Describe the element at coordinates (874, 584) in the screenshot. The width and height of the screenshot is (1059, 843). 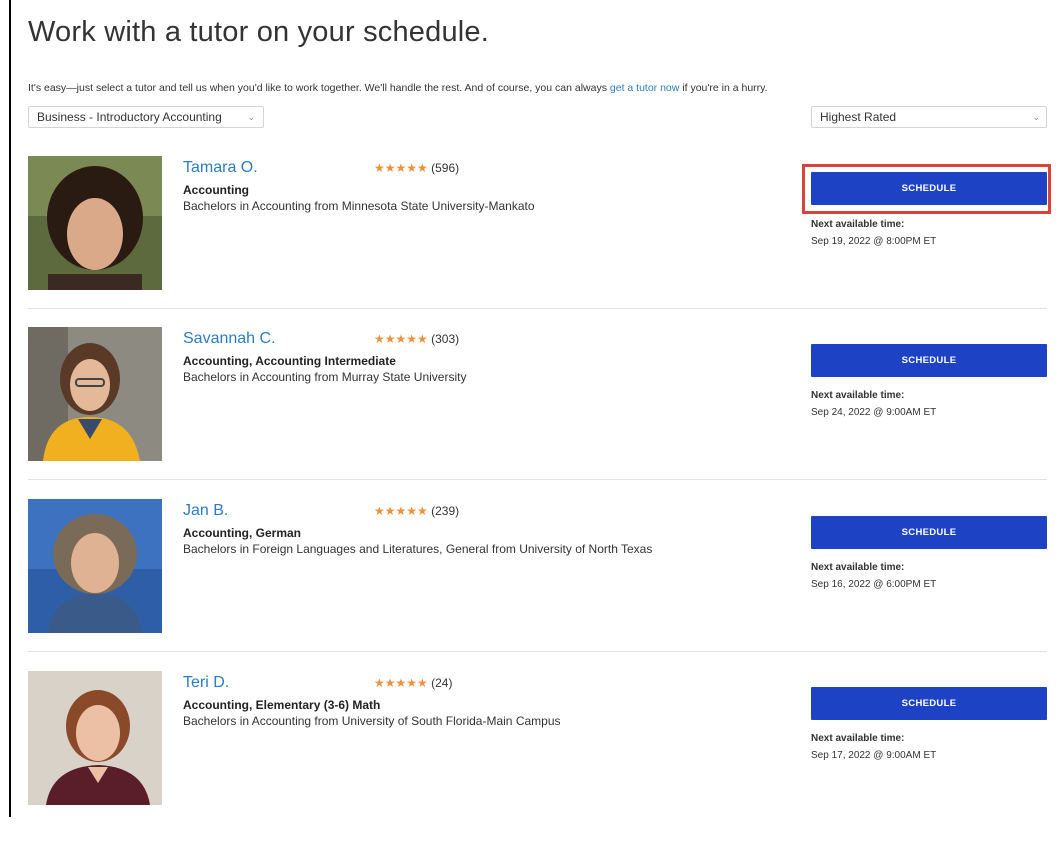
I see `next-available-time: Sep 16, 2022 @ 6:00PM ET` at that location.